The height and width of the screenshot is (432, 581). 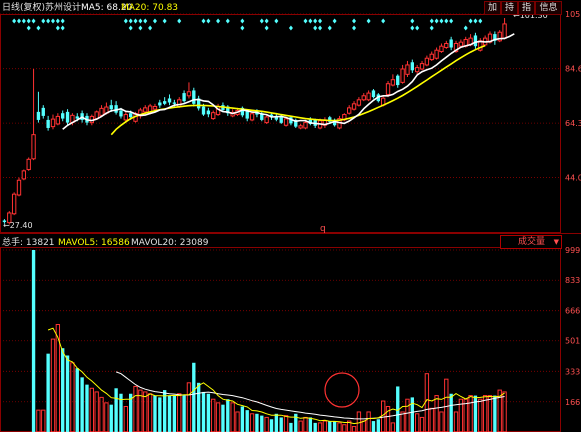 What do you see at coordinates (23, 8) in the screenshot?
I see `period-label: 日线(复权)` at bounding box center [23, 8].